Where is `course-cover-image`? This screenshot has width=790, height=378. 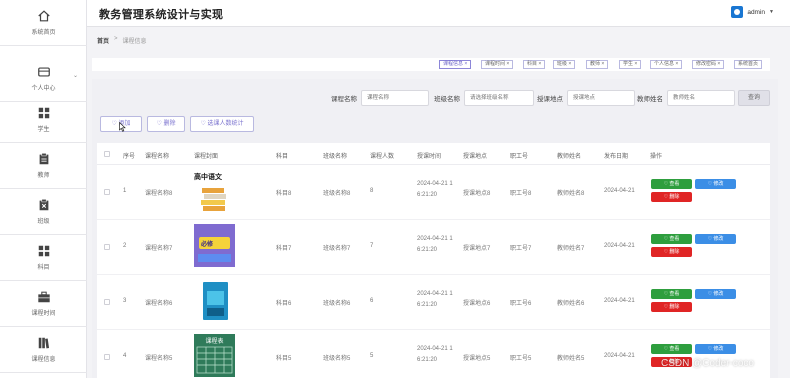 course-cover-image is located at coordinates (214, 300).